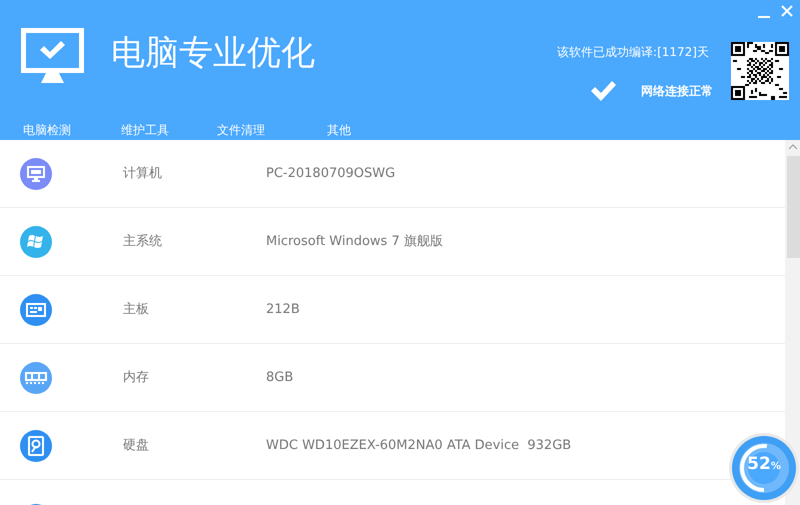 Image resolution: width=800 pixels, height=505 pixels. What do you see at coordinates (793, 147) in the screenshot?
I see `scroll-up-icon` at bounding box center [793, 147].